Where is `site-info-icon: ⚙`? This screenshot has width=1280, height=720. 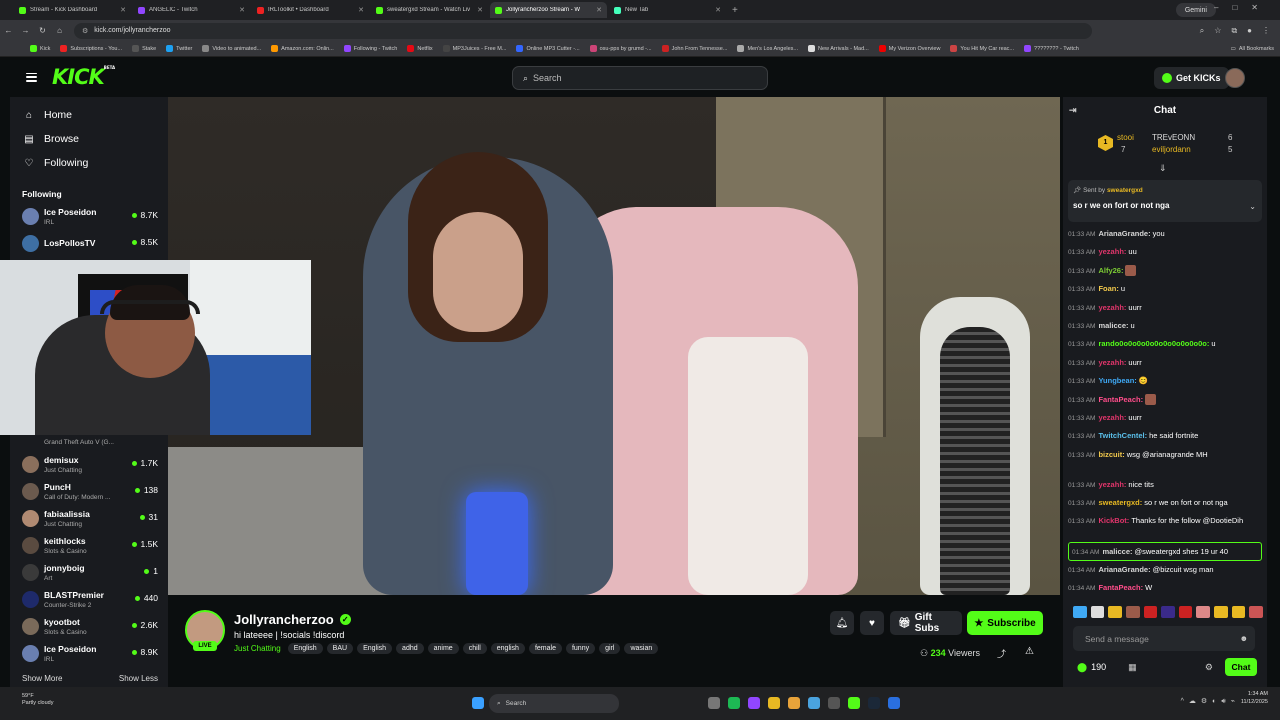
site-info-icon: ⚙ is located at coordinates (85, 31).